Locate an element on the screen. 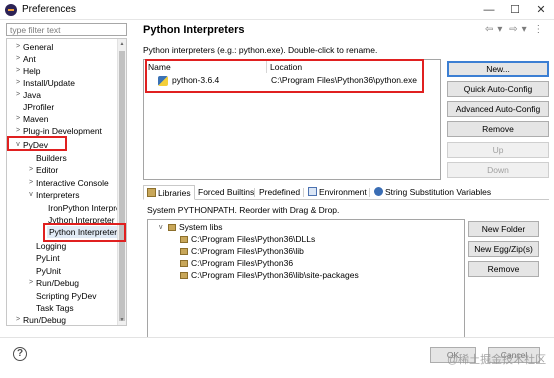  forward-menu-icon: ▾ is located at coordinates (524, 29).